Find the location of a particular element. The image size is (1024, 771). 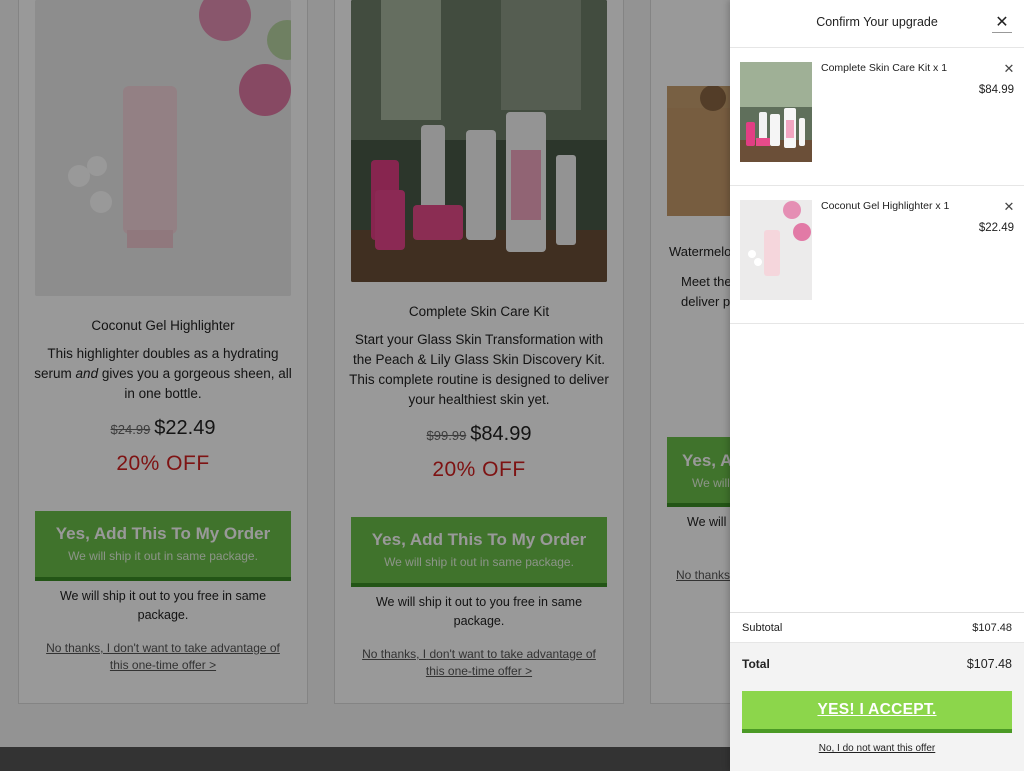

subtotal-value: $107.48 is located at coordinates (992, 628).